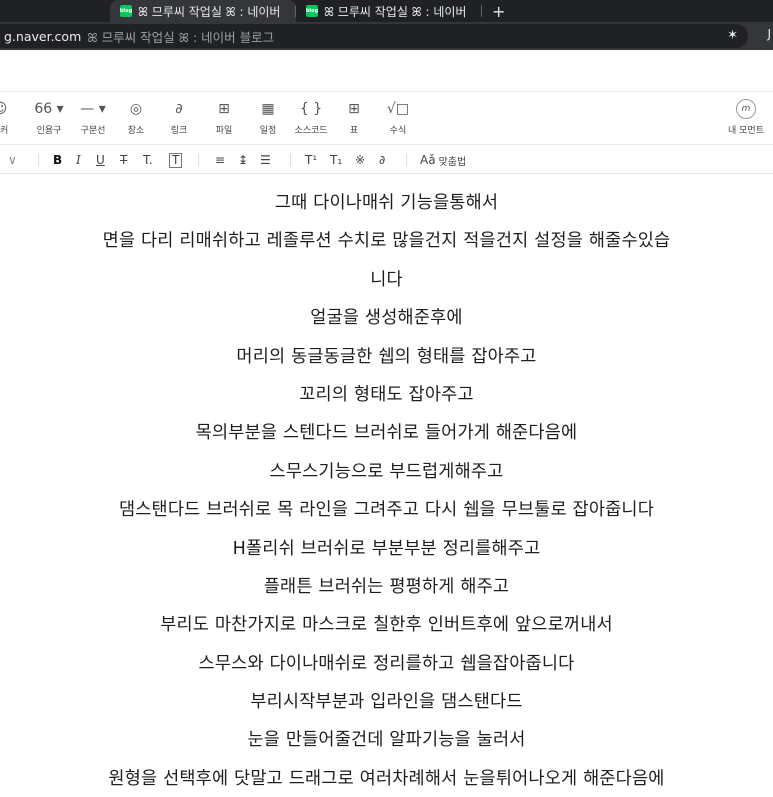  Describe the element at coordinates (311, 109) in the screenshot. I see `code-icon: { }` at that location.